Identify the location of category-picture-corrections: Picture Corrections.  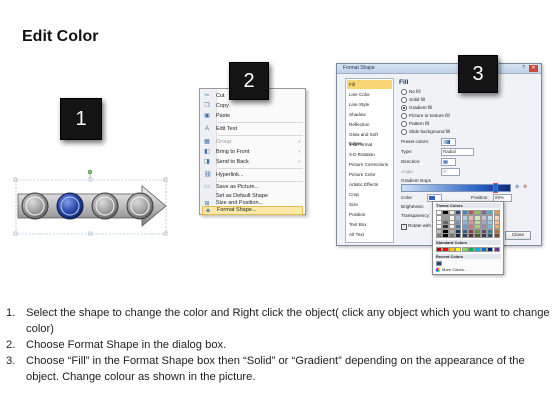
(369, 164).